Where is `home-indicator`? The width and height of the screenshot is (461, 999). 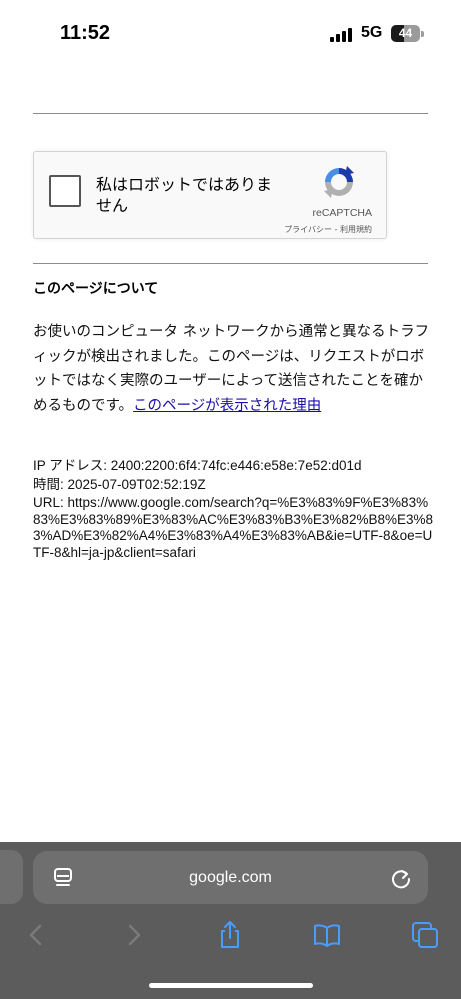
home-indicator is located at coordinates (231, 985).